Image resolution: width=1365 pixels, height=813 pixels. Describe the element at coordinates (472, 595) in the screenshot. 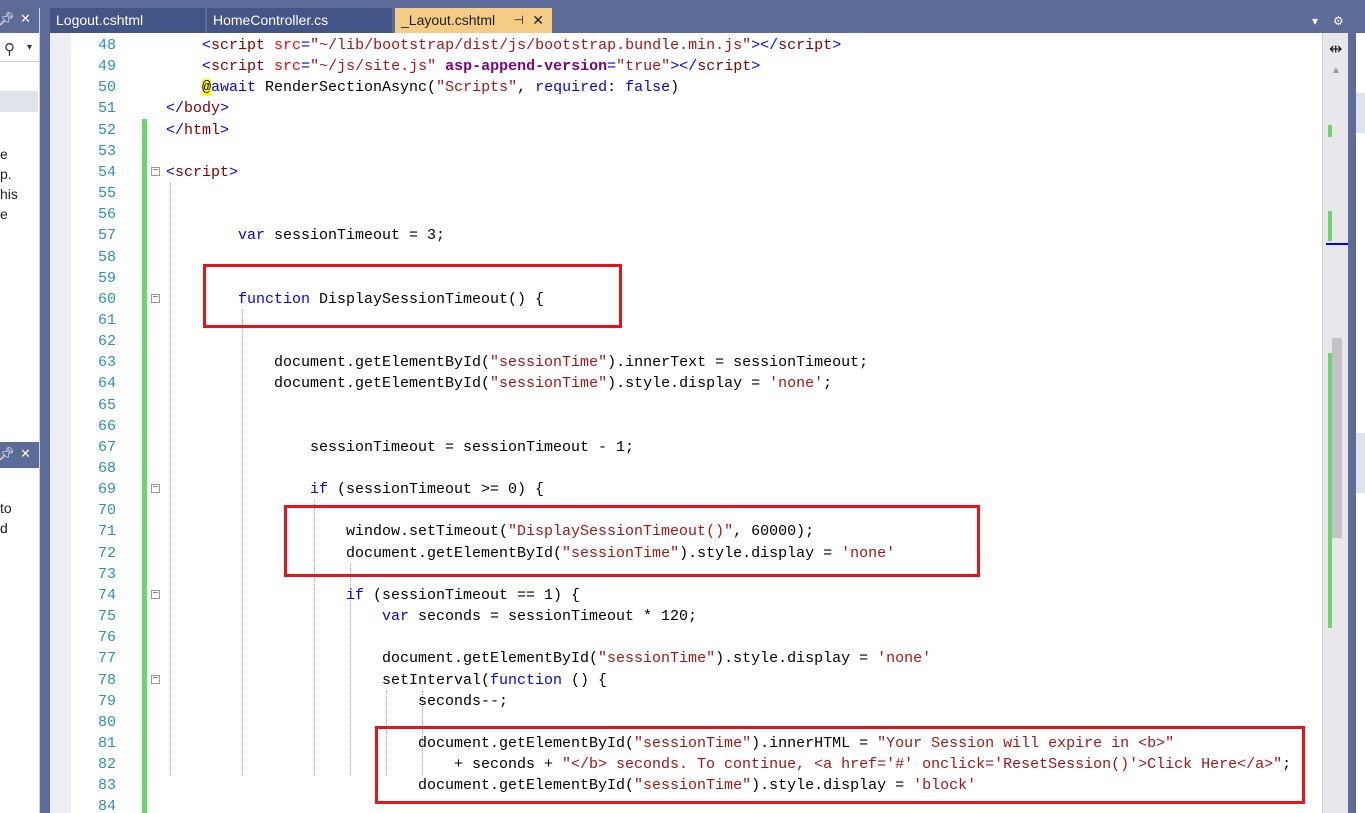

I see `code-token: (sessionTimeout == 1) {` at that location.